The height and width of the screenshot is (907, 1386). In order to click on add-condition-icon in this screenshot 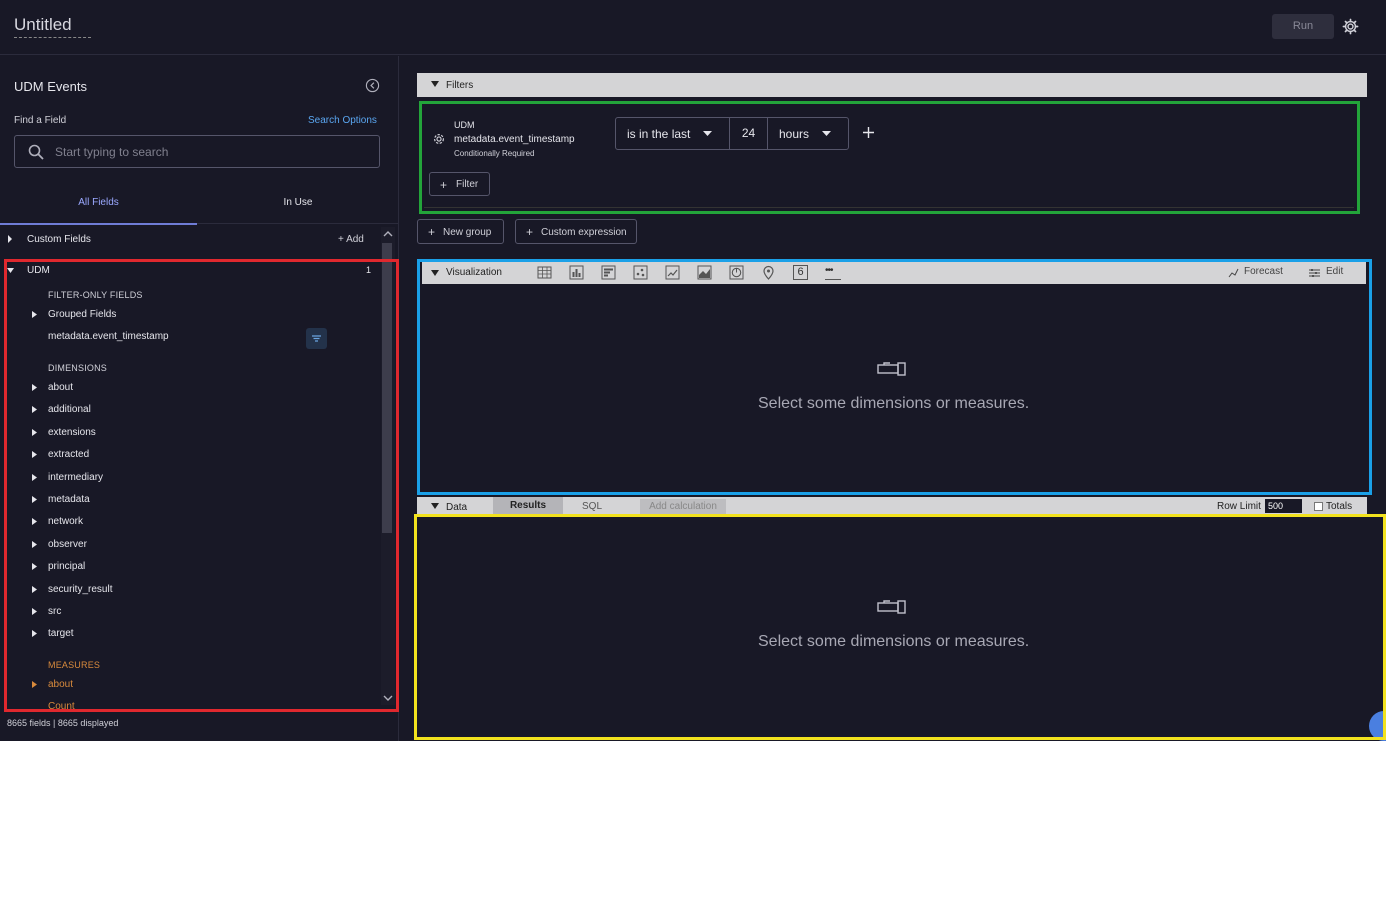, I will do `click(868, 132)`.